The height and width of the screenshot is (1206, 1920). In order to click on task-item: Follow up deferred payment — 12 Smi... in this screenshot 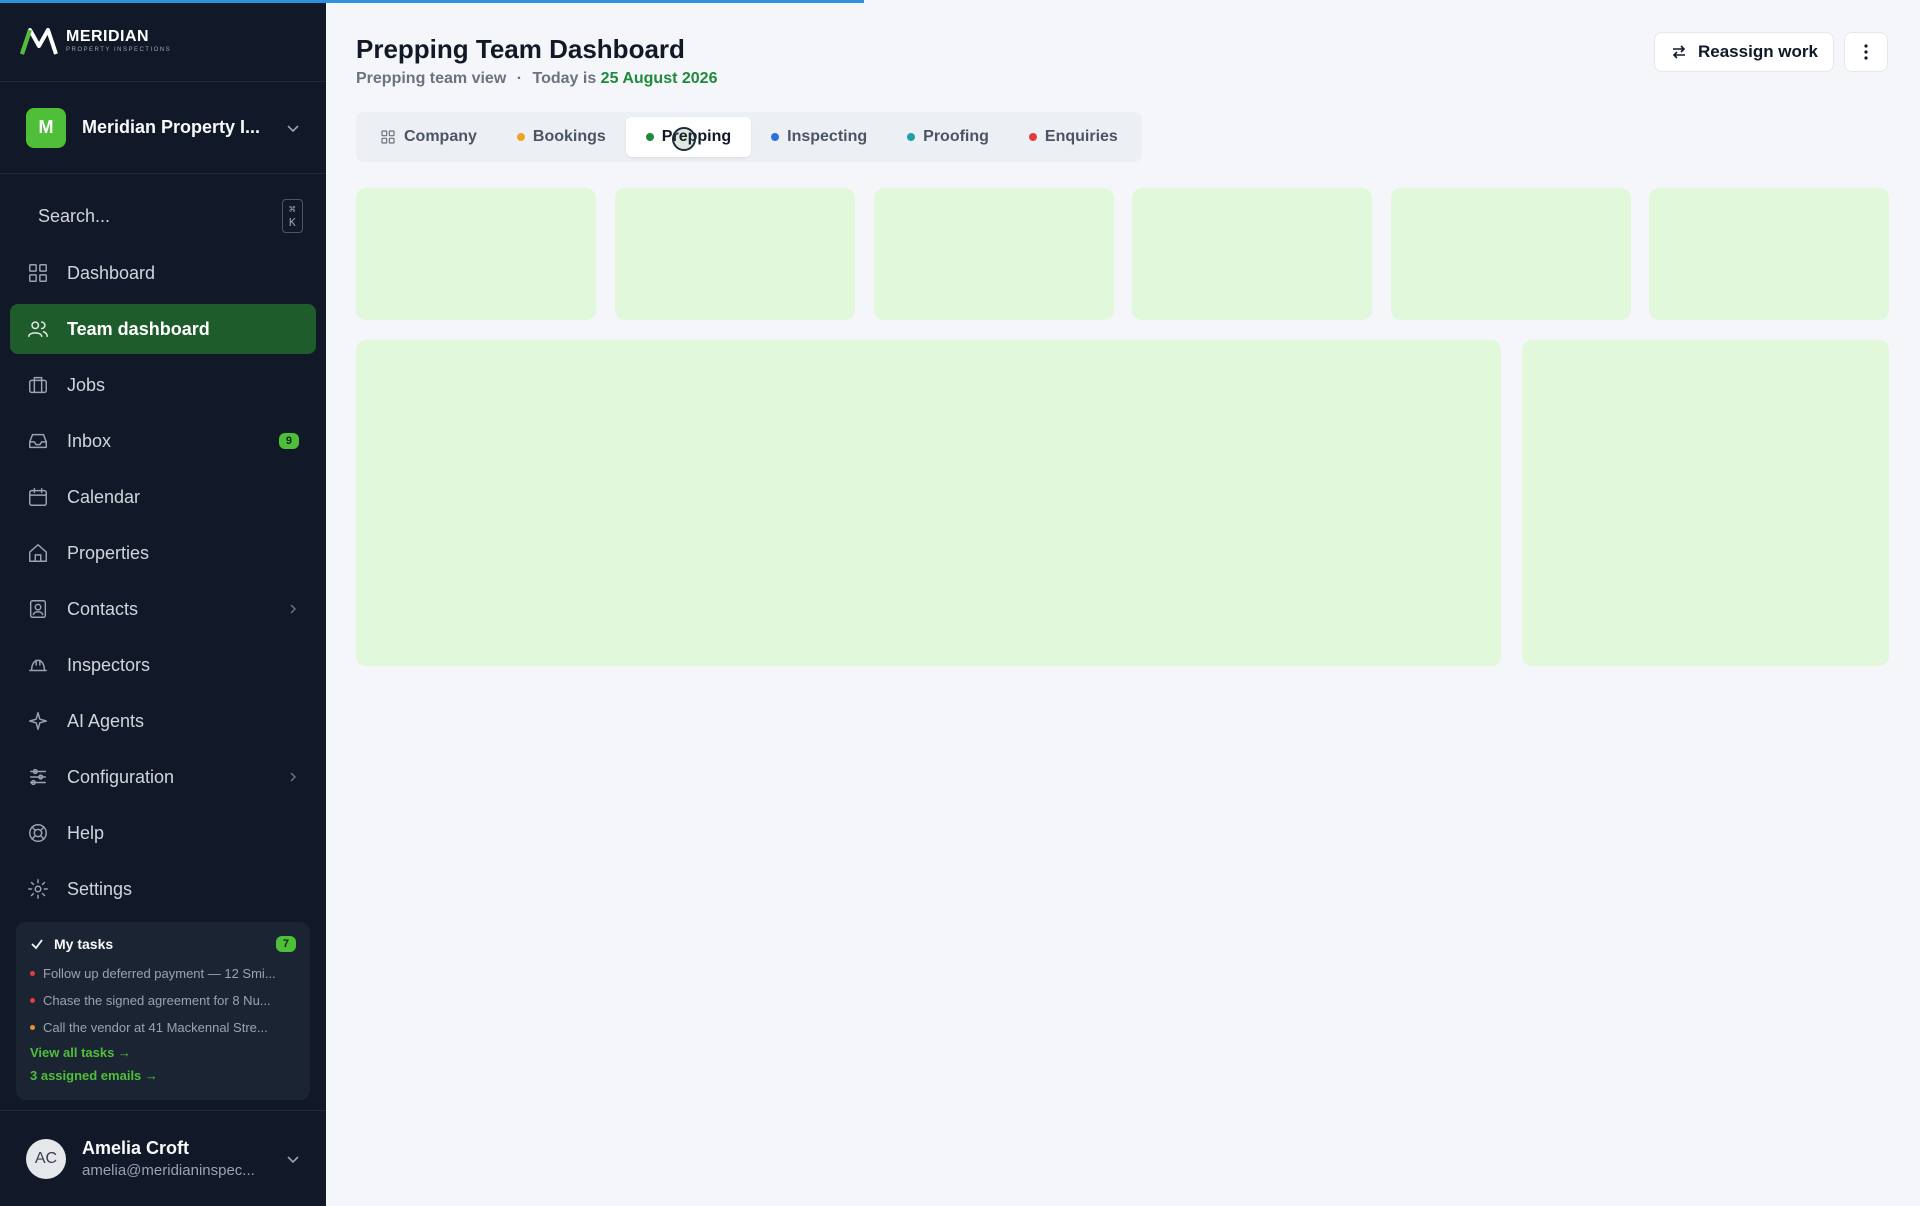, I will do `click(163, 973)`.